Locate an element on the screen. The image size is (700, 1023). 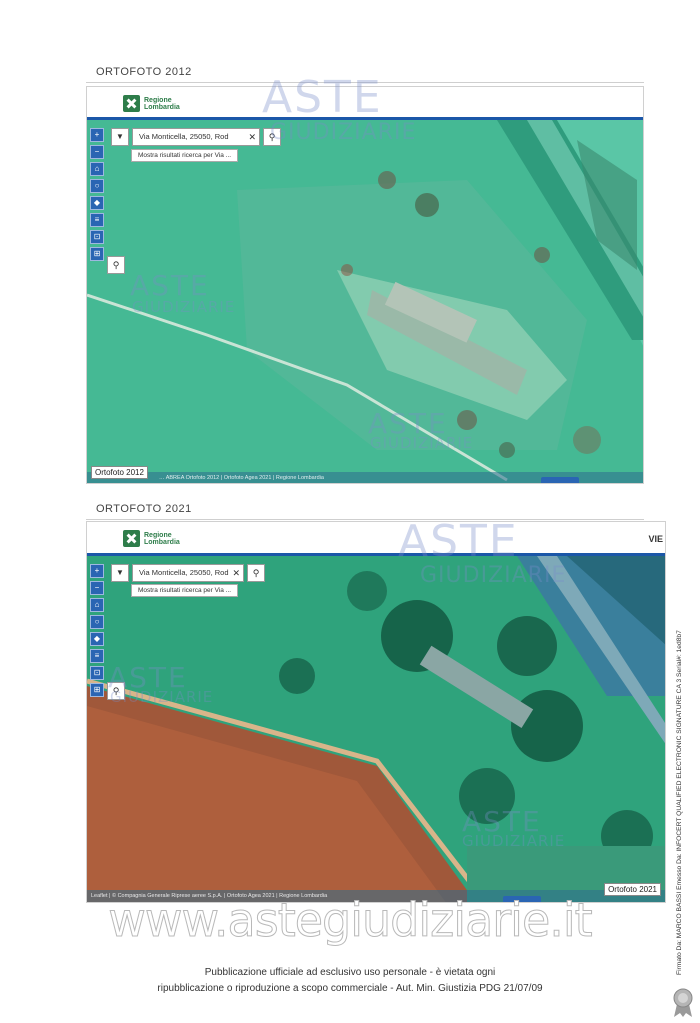
section-title-2021: ORTOFOTO 2021 is located at coordinates (144, 509).